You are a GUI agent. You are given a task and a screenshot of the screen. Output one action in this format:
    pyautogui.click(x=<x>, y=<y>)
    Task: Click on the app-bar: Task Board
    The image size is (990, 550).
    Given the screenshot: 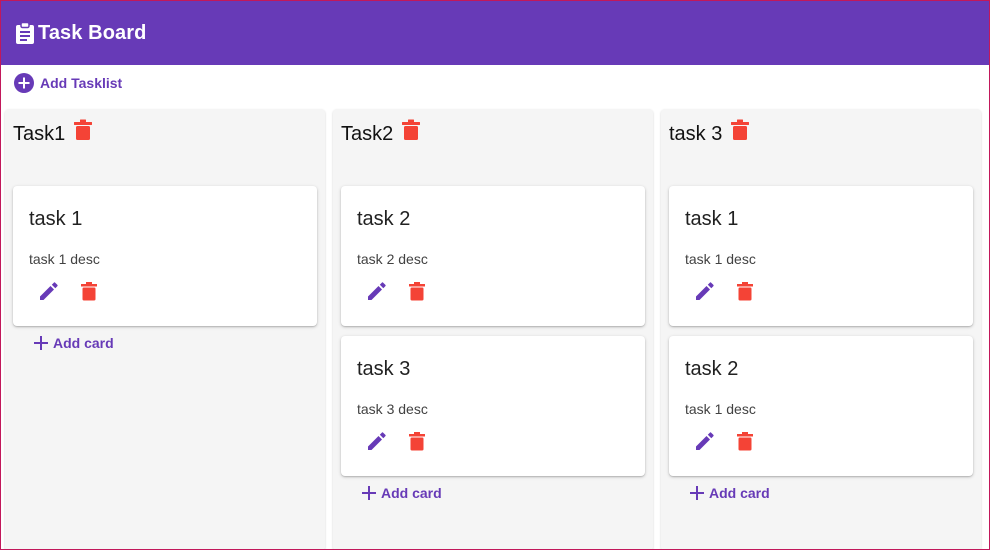 What is the action you would take?
    pyautogui.click(x=495, y=33)
    